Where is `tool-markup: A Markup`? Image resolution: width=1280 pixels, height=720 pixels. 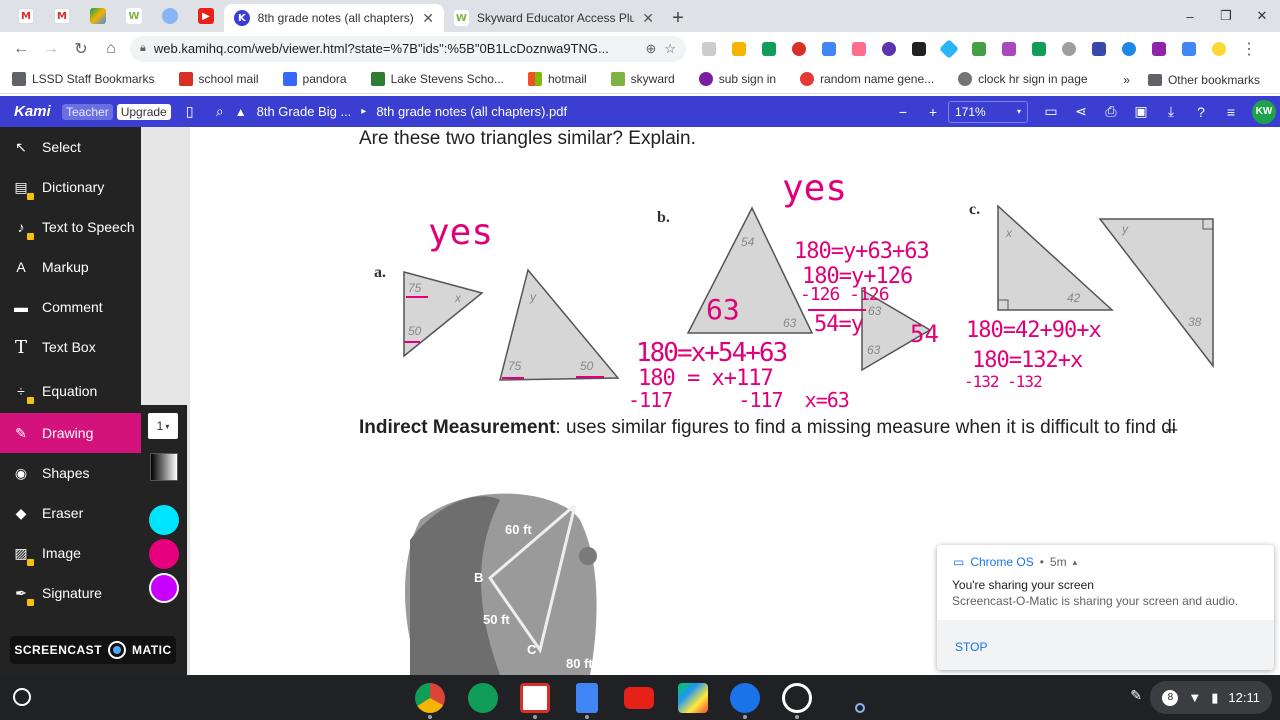 tool-markup: A Markup is located at coordinates (70, 267).